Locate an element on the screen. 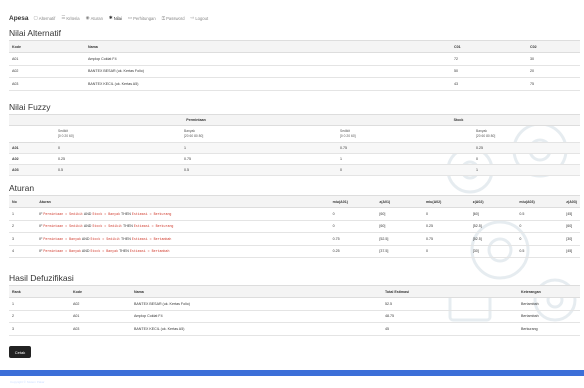 This screenshot has width=584, height=388. calculator-icon: ▭ is located at coordinates (130, 17).